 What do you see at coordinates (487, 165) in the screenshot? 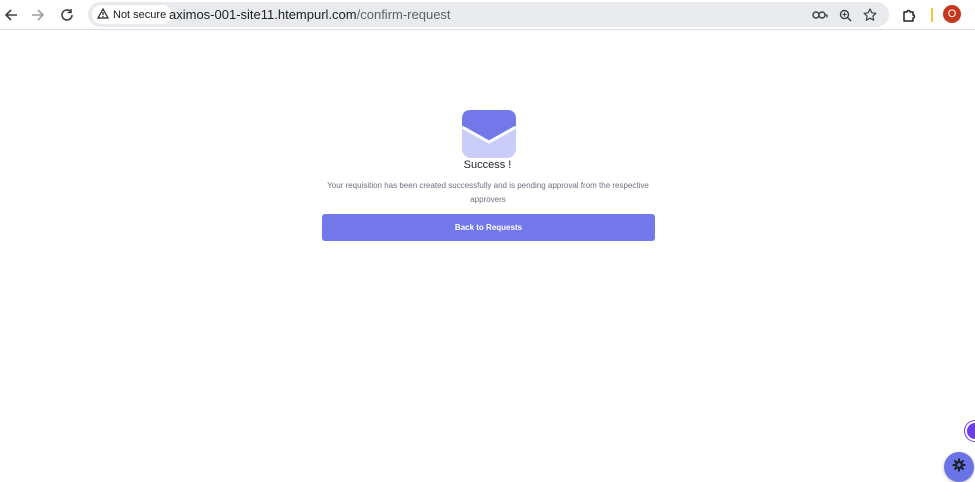
I see `success-title: Success !` at bounding box center [487, 165].